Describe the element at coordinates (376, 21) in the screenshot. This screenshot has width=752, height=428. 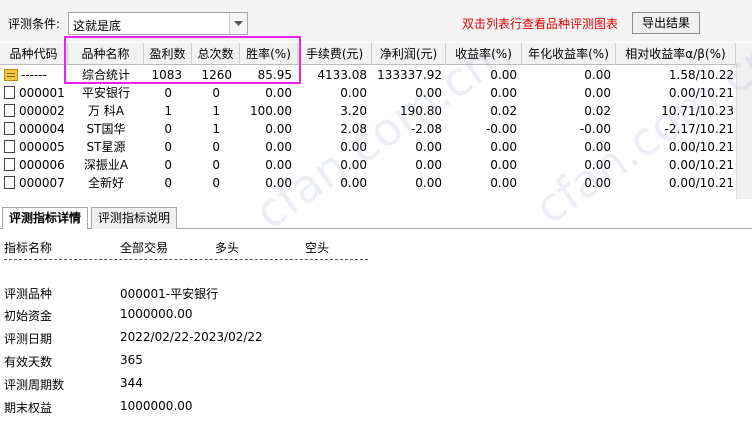
I see `toolbar: 评测条件: 这就是底 双击列表行查看品种评测图表 导出结果` at that location.